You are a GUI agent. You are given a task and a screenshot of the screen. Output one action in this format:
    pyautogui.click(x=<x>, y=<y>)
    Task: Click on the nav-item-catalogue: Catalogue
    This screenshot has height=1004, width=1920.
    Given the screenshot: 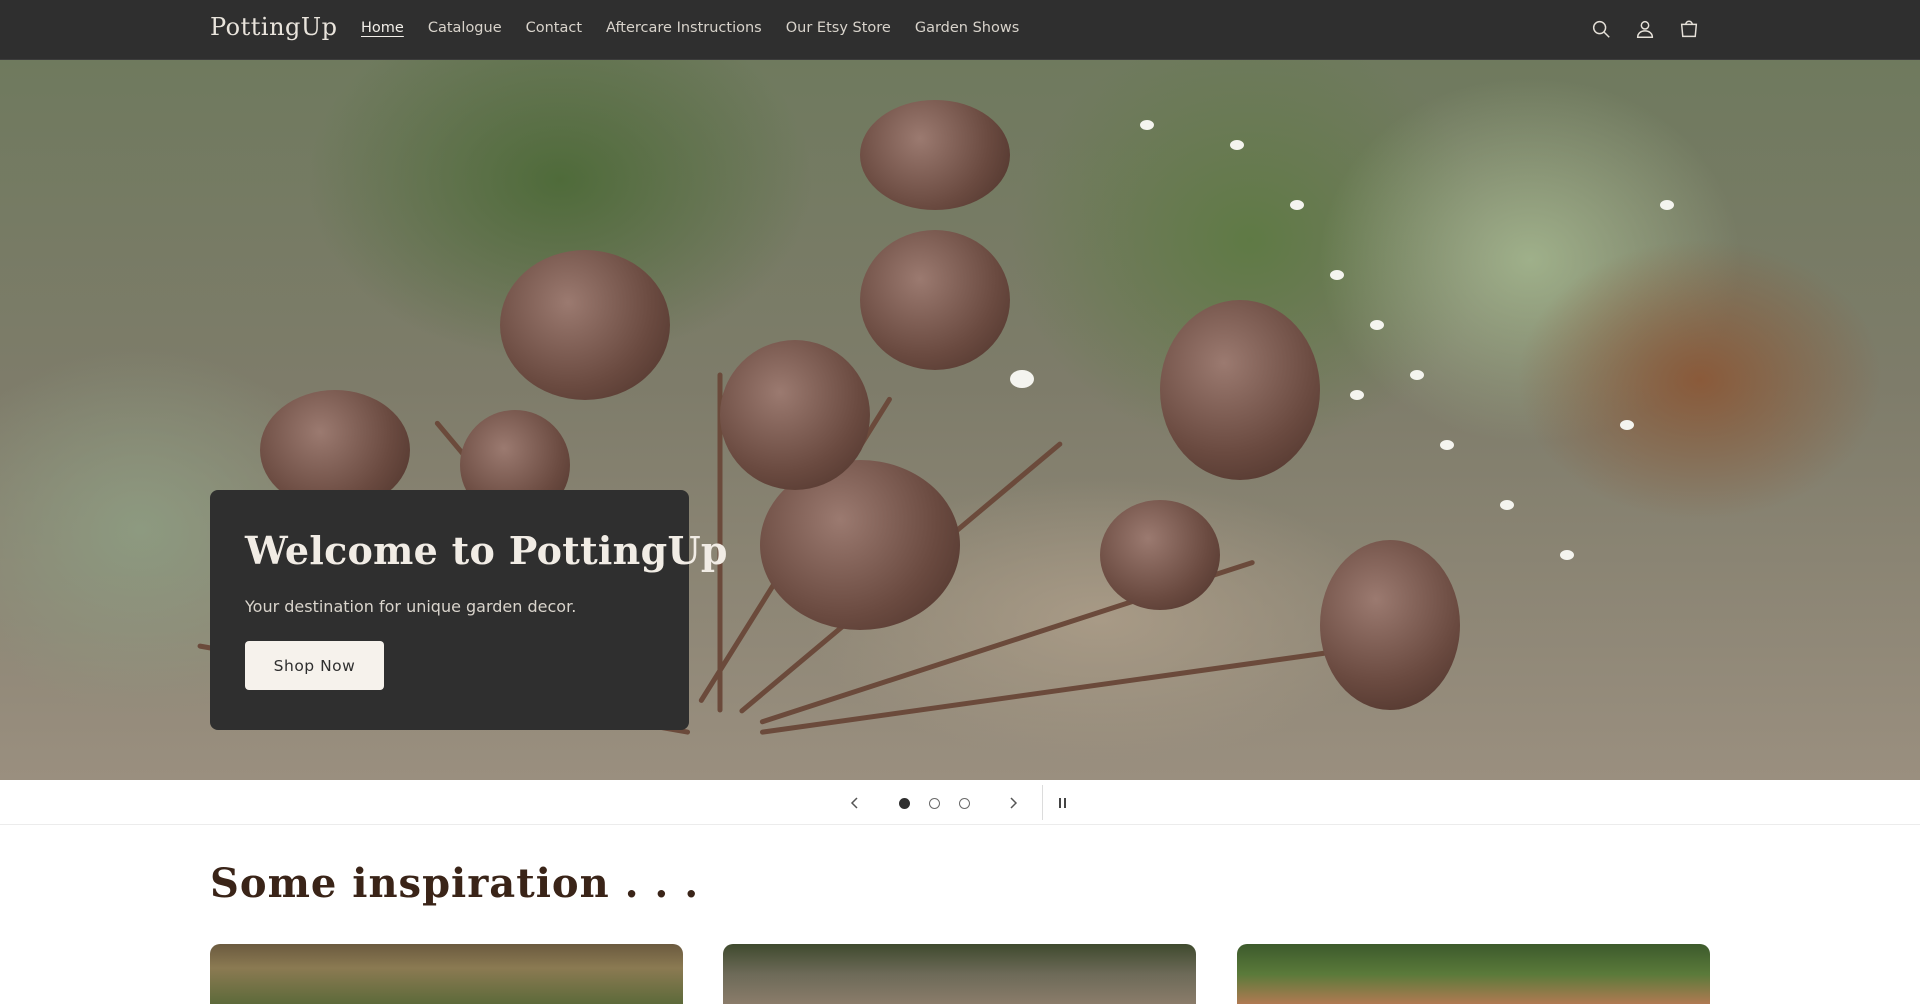 What is the action you would take?
    pyautogui.click(x=465, y=28)
    